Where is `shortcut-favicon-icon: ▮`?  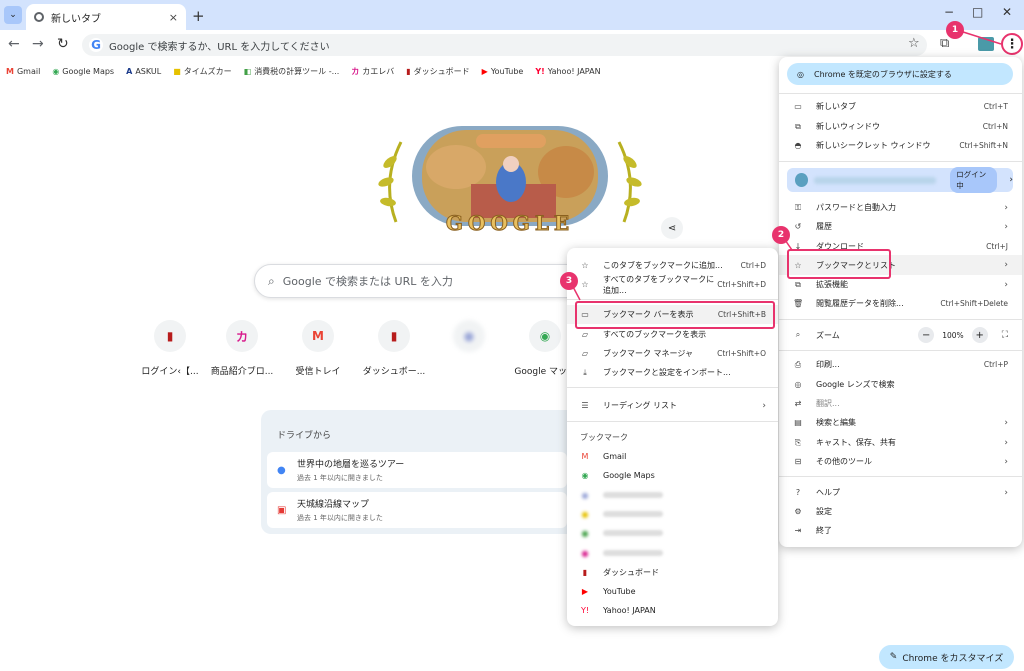 shortcut-favicon-icon: ▮ is located at coordinates (170, 336).